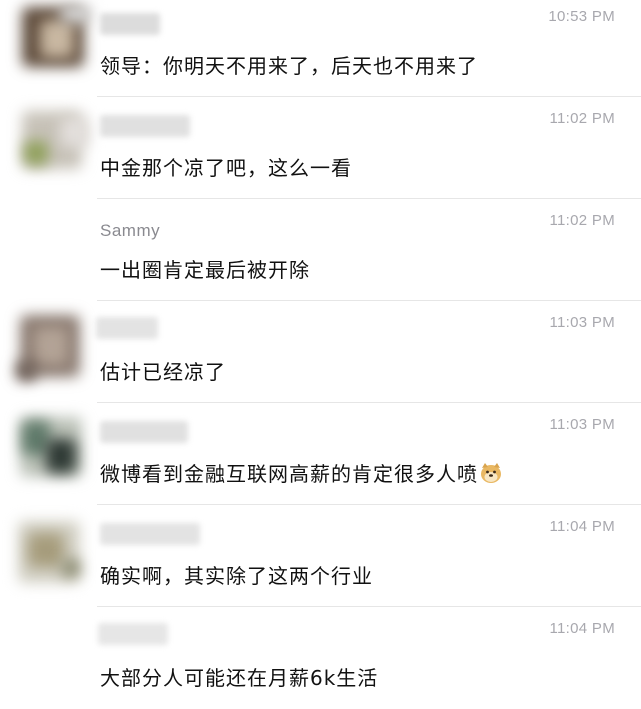  What do you see at coordinates (239, 678) in the screenshot?
I see `message-text: 大部分人可能还在月薪6k生活` at bounding box center [239, 678].